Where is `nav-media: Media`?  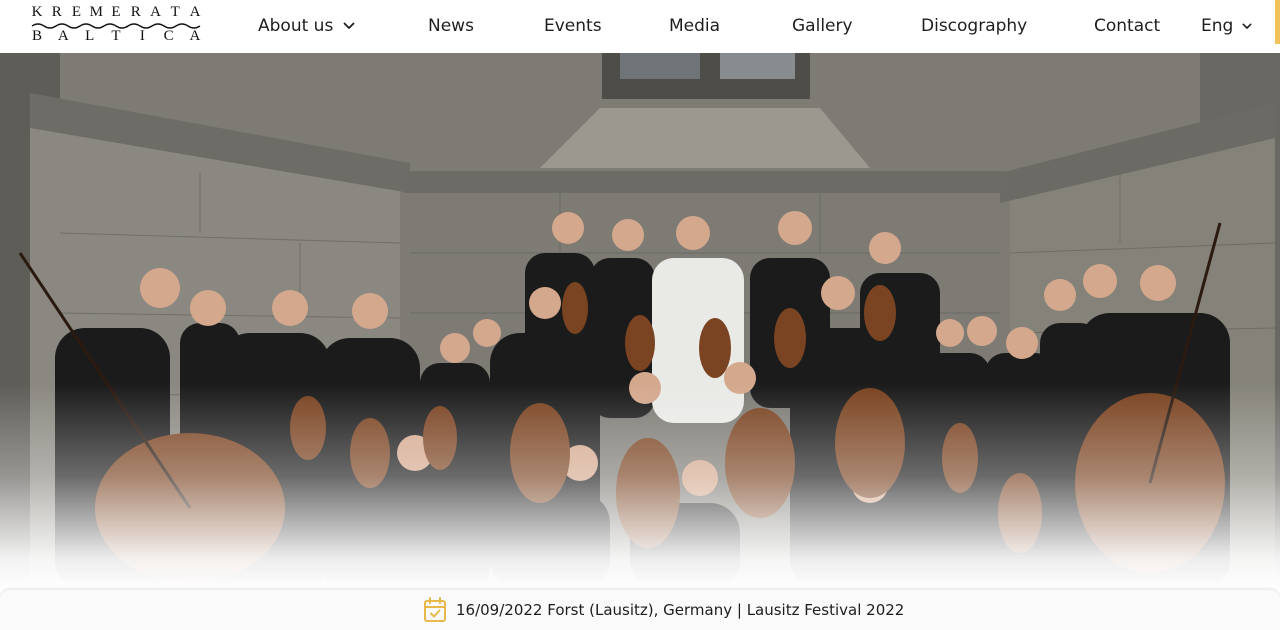
nav-media: Media is located at coordinates (694, 26).